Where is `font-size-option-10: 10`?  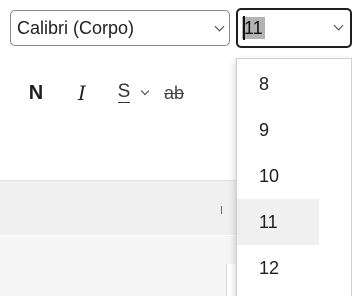 font-size-option-10: 10 is located at coordinates (278, 176).